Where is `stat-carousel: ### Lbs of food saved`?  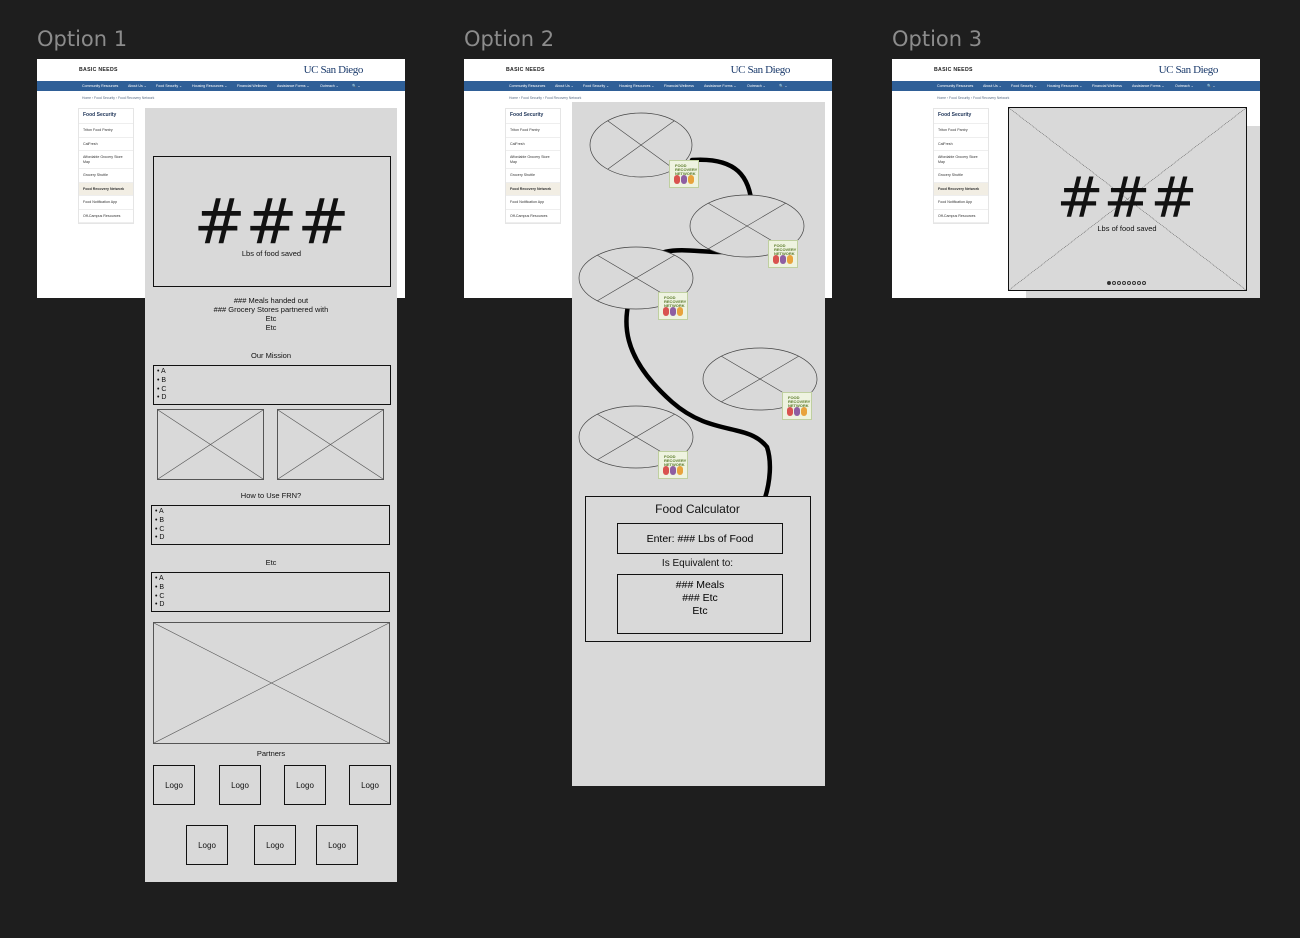
stat-carousel: ### Lbs of food saved is located at coordinates (1127, 199).